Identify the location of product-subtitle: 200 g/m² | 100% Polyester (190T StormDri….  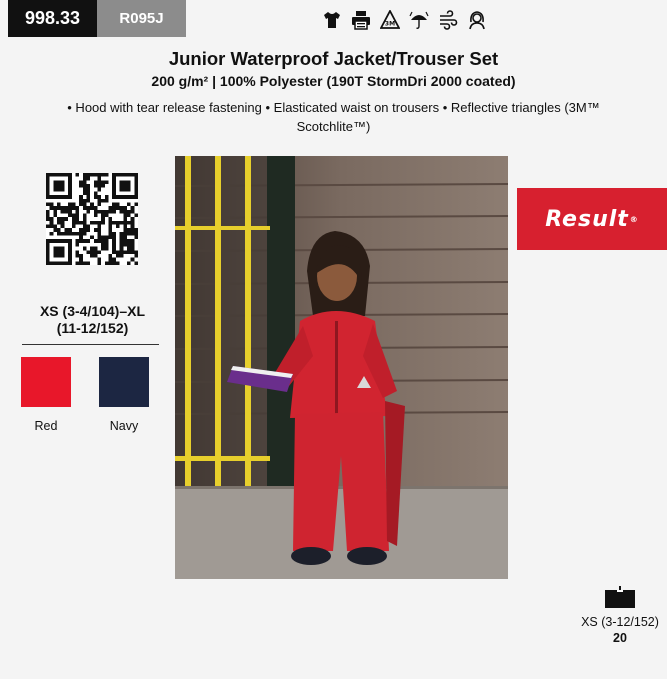
(333, 81).